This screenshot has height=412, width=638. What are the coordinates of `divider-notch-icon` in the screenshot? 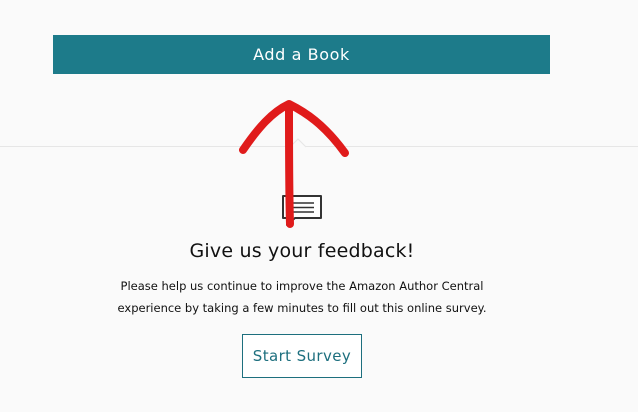 It's located at (298, 143).